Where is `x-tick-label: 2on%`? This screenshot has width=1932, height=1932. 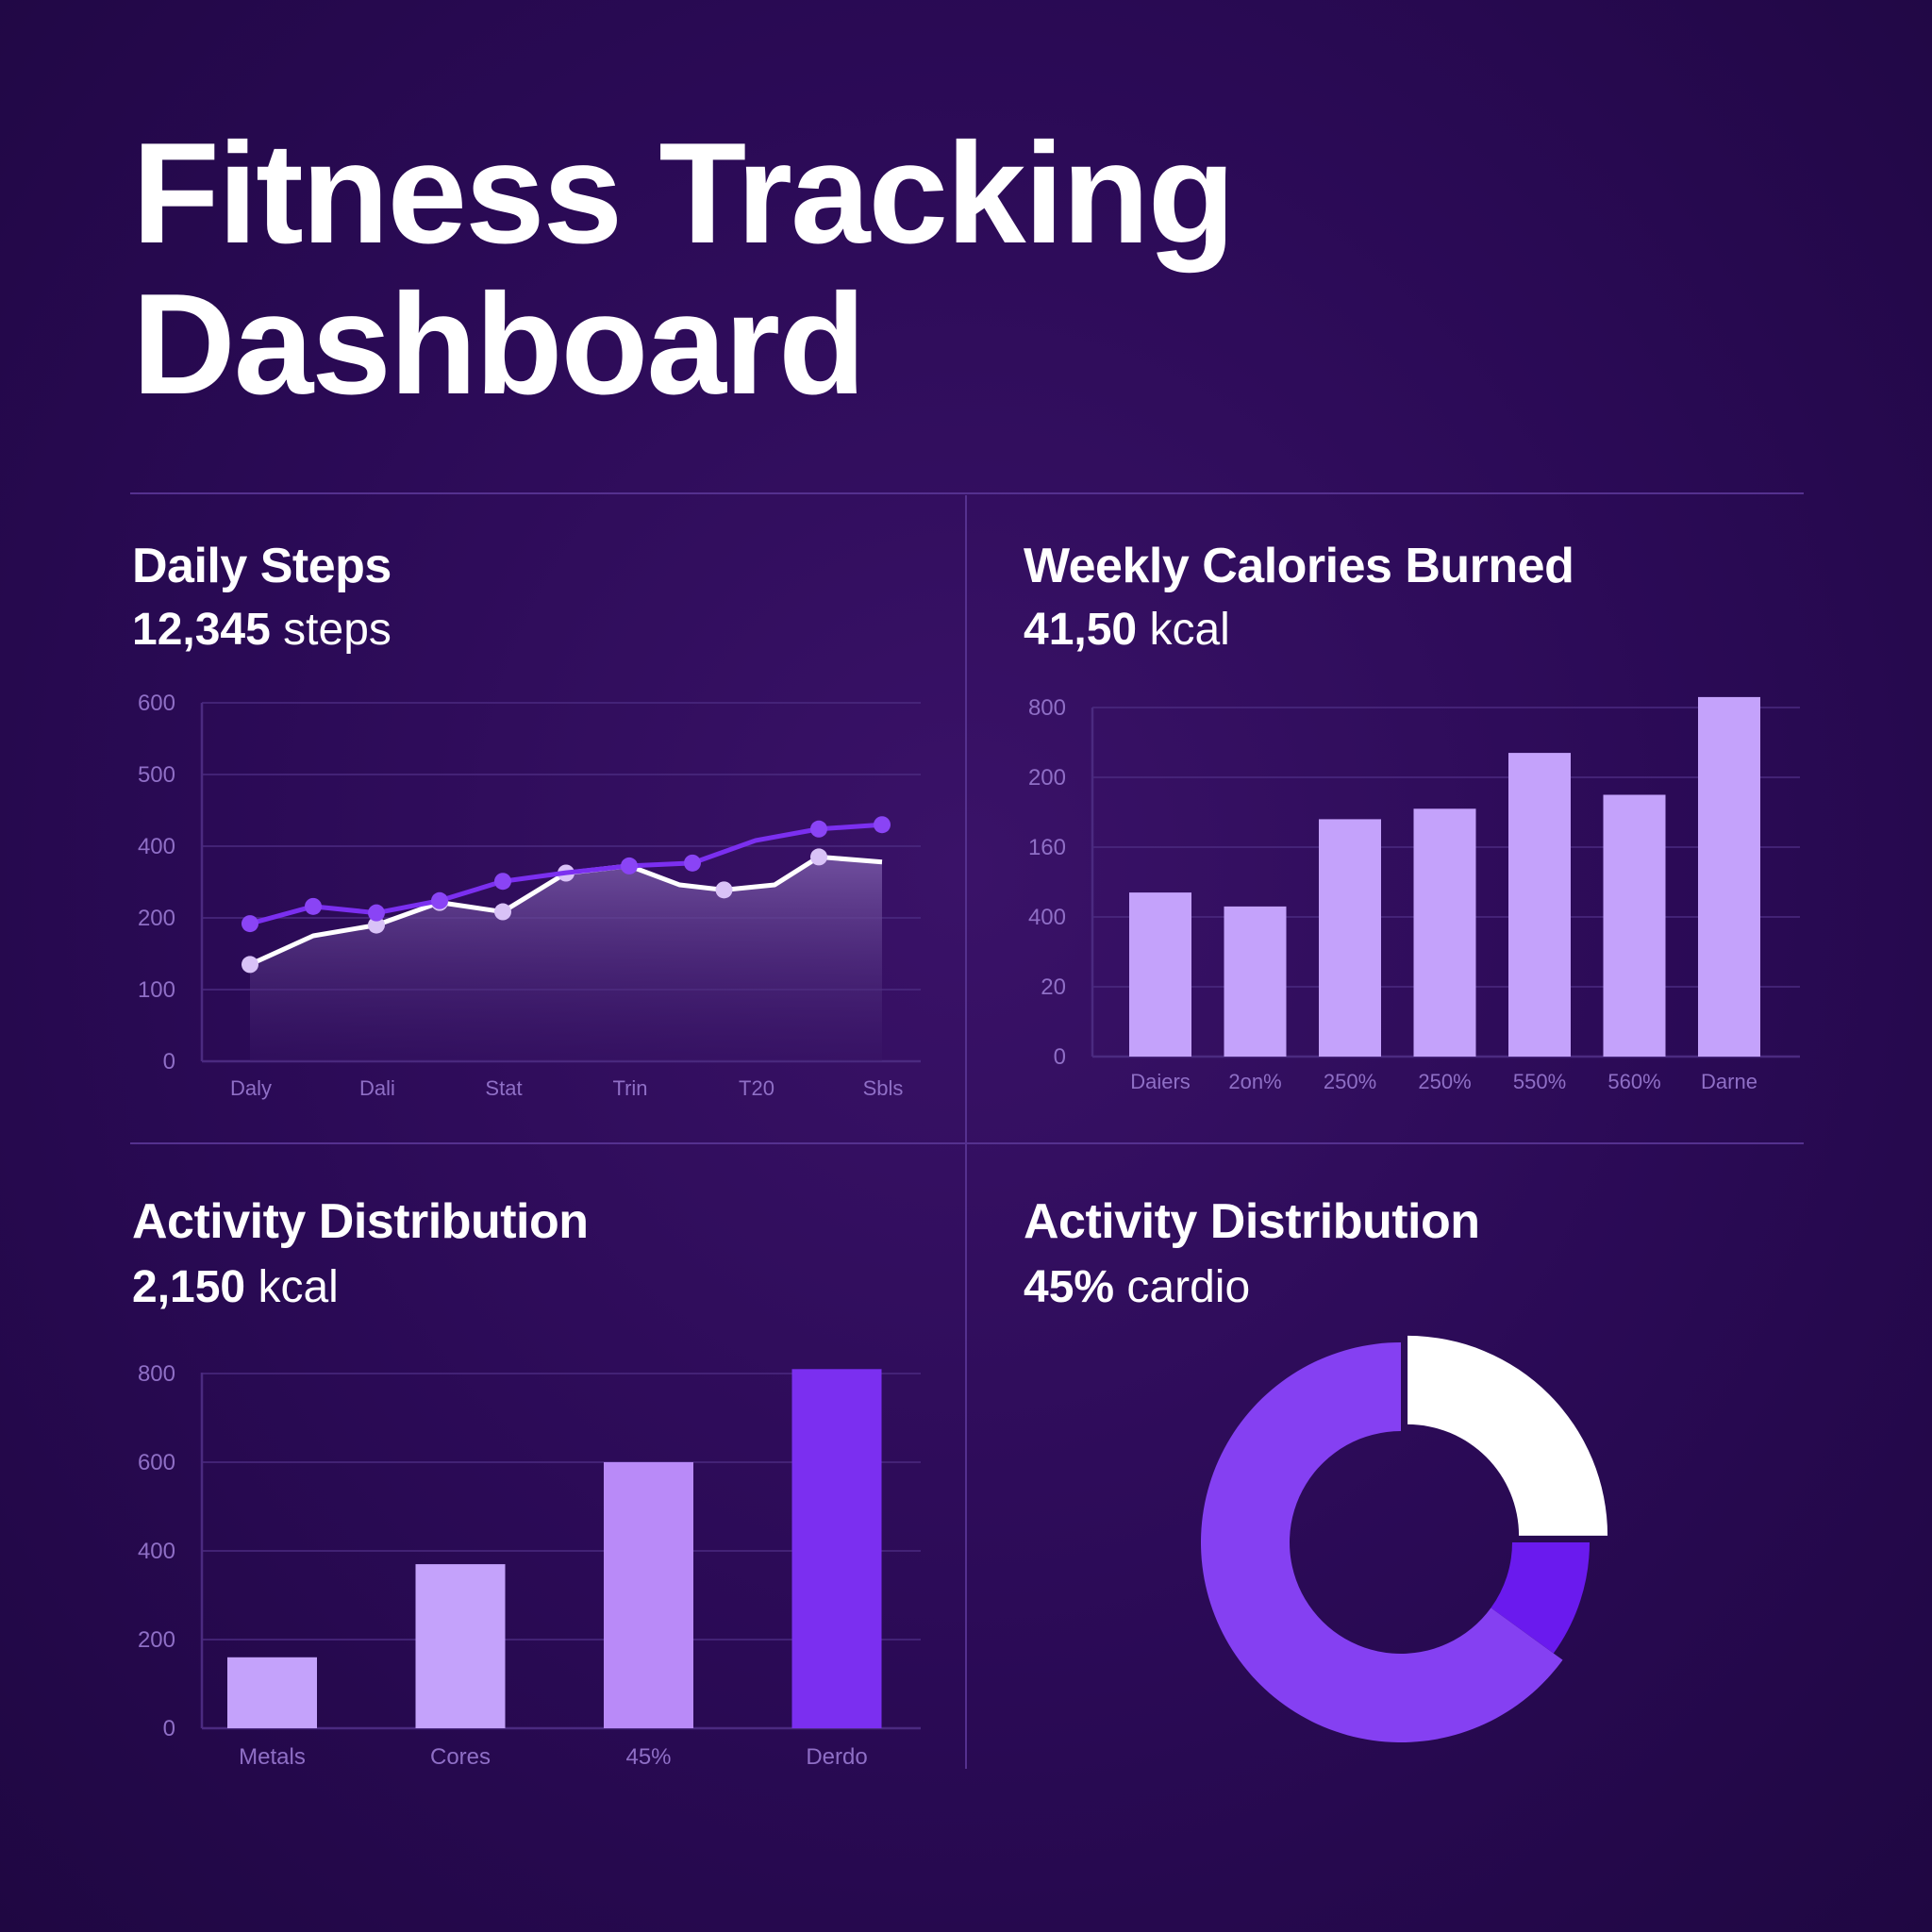 x-tick-label: 2on% is located at coordinates (1255, 1081).